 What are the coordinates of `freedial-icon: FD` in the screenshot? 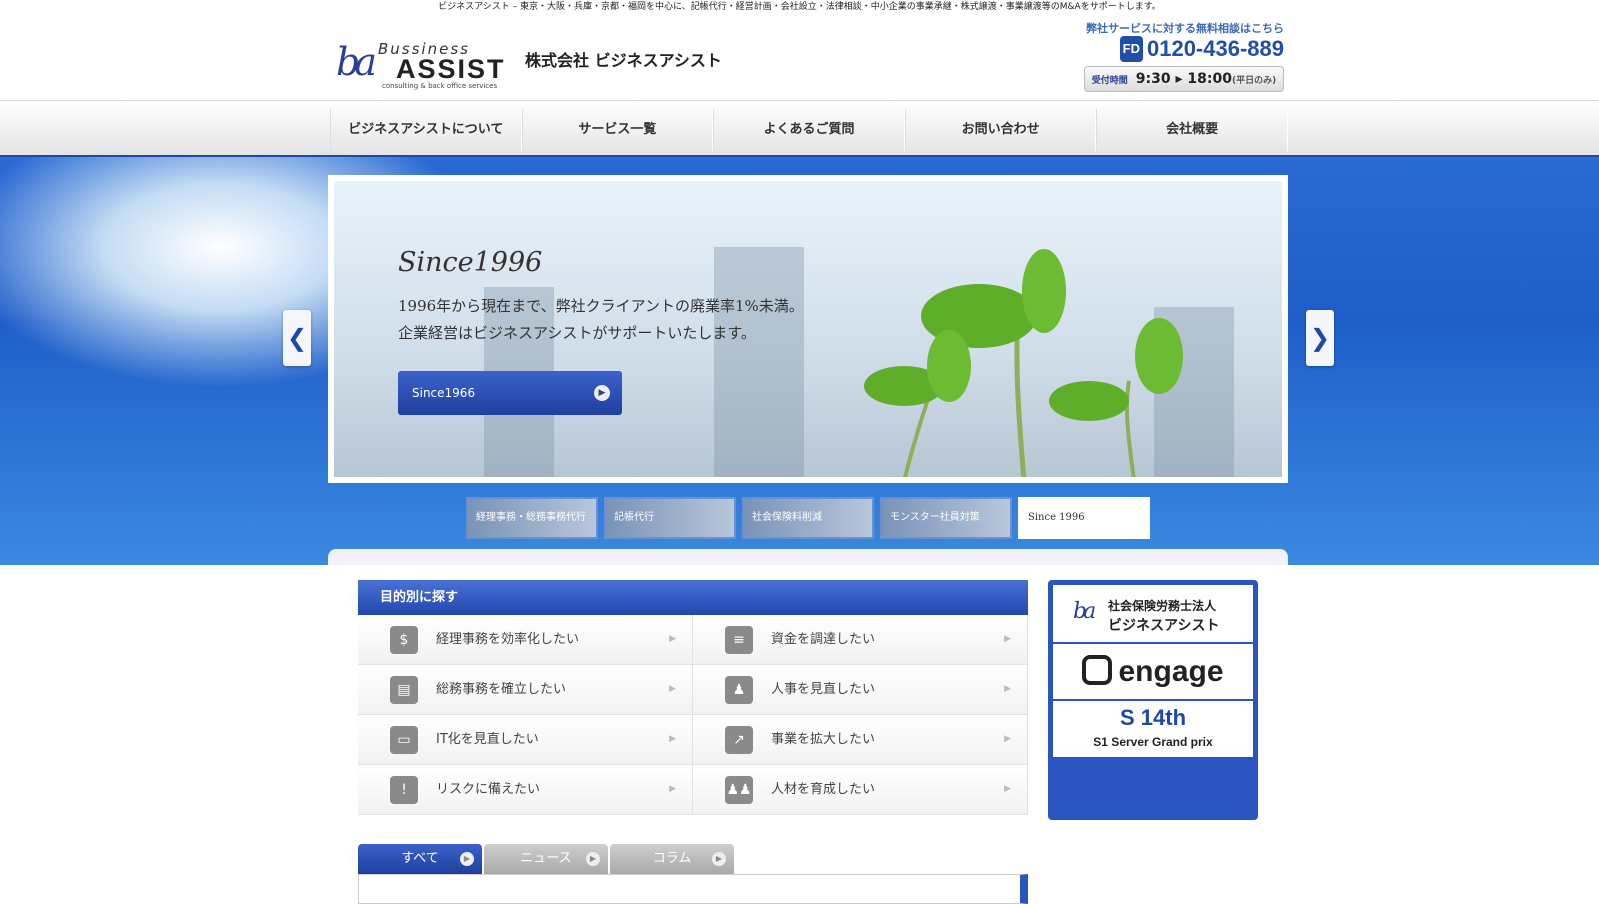 It's located at (1131, 49).